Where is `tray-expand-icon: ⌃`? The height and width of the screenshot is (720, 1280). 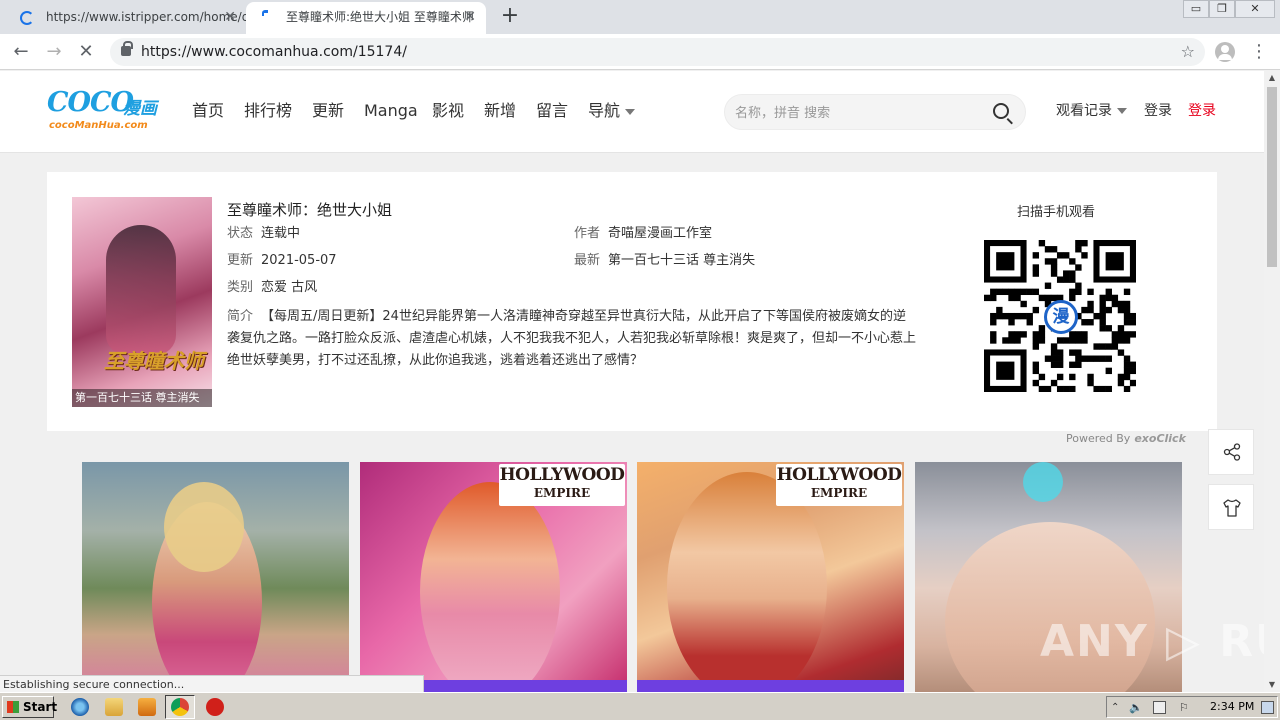
tray-expand-icon: ⌃ is located at coordinates (1117, 707).